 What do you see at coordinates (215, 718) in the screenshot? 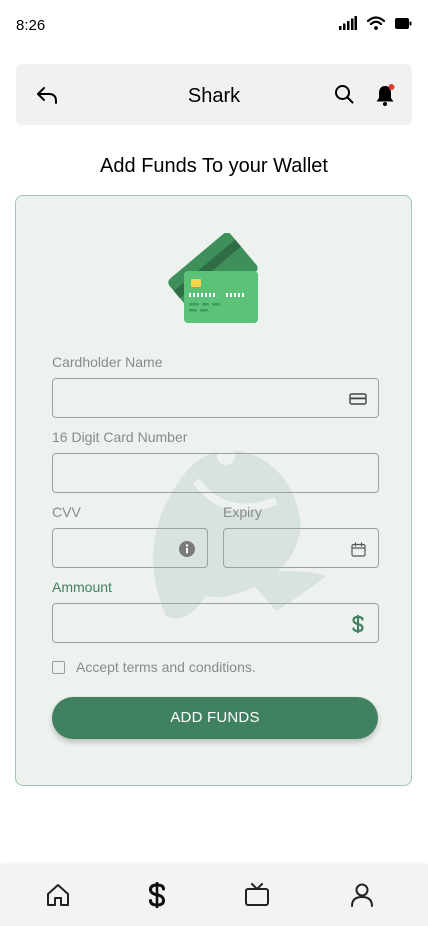
I see `add-funds-button: ADD FUNDS` at bounding box center [215, 718].